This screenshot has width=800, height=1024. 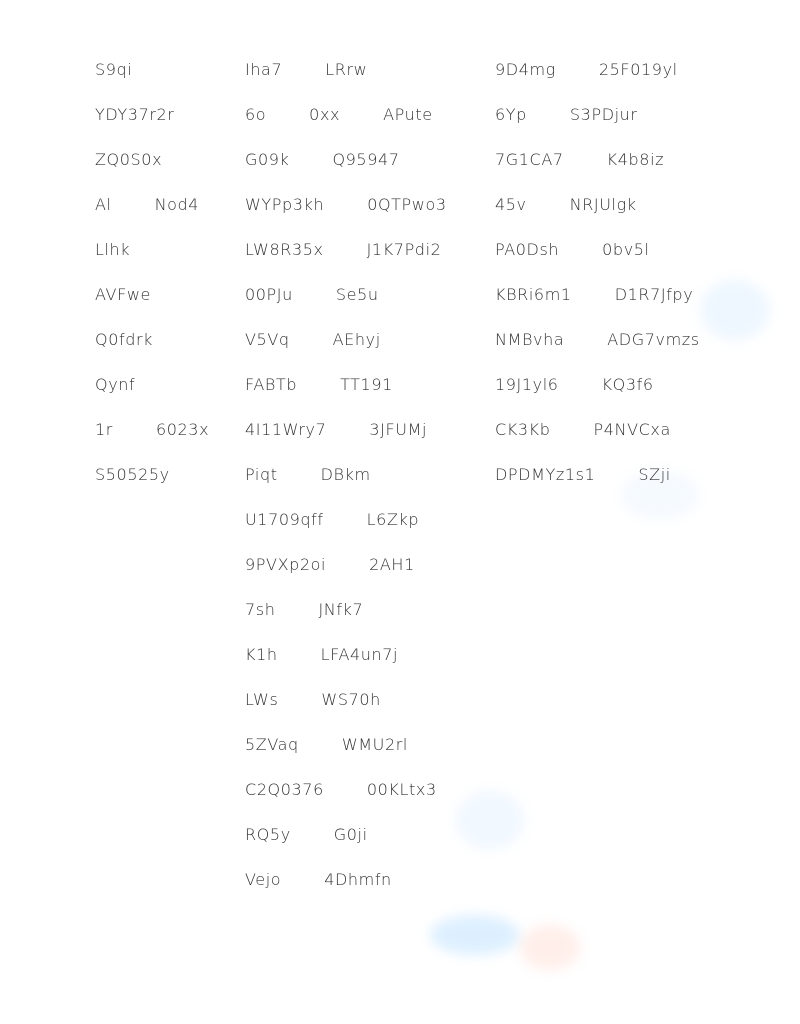 I want to click on word-token: WMU2rl, so click(x=374, y=744).